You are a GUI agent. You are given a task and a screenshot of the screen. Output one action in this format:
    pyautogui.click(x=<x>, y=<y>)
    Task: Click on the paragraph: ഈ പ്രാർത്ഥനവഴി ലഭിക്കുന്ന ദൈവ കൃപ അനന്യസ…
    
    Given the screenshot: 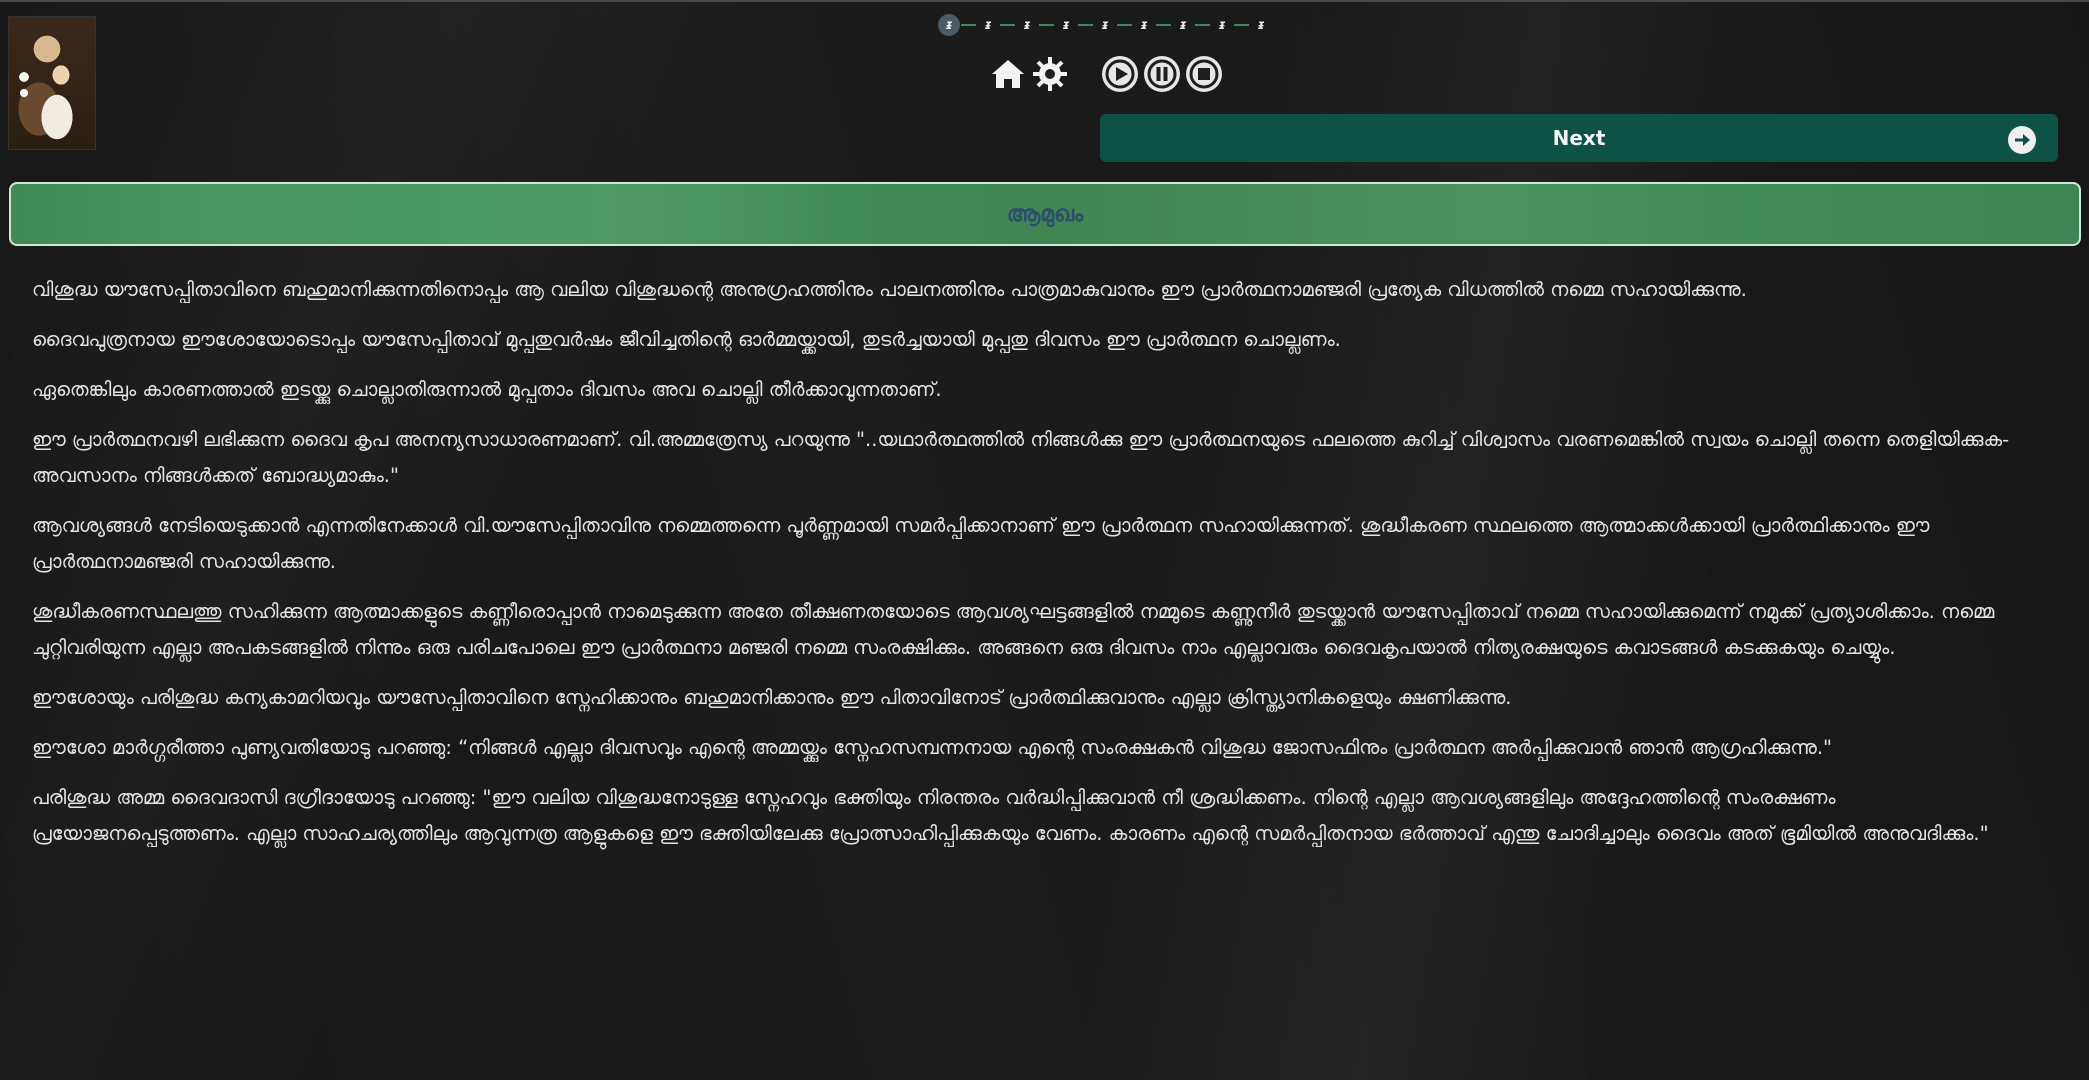 What is the action you would take?
    pyautogui.click(x=1021, y=457)
    